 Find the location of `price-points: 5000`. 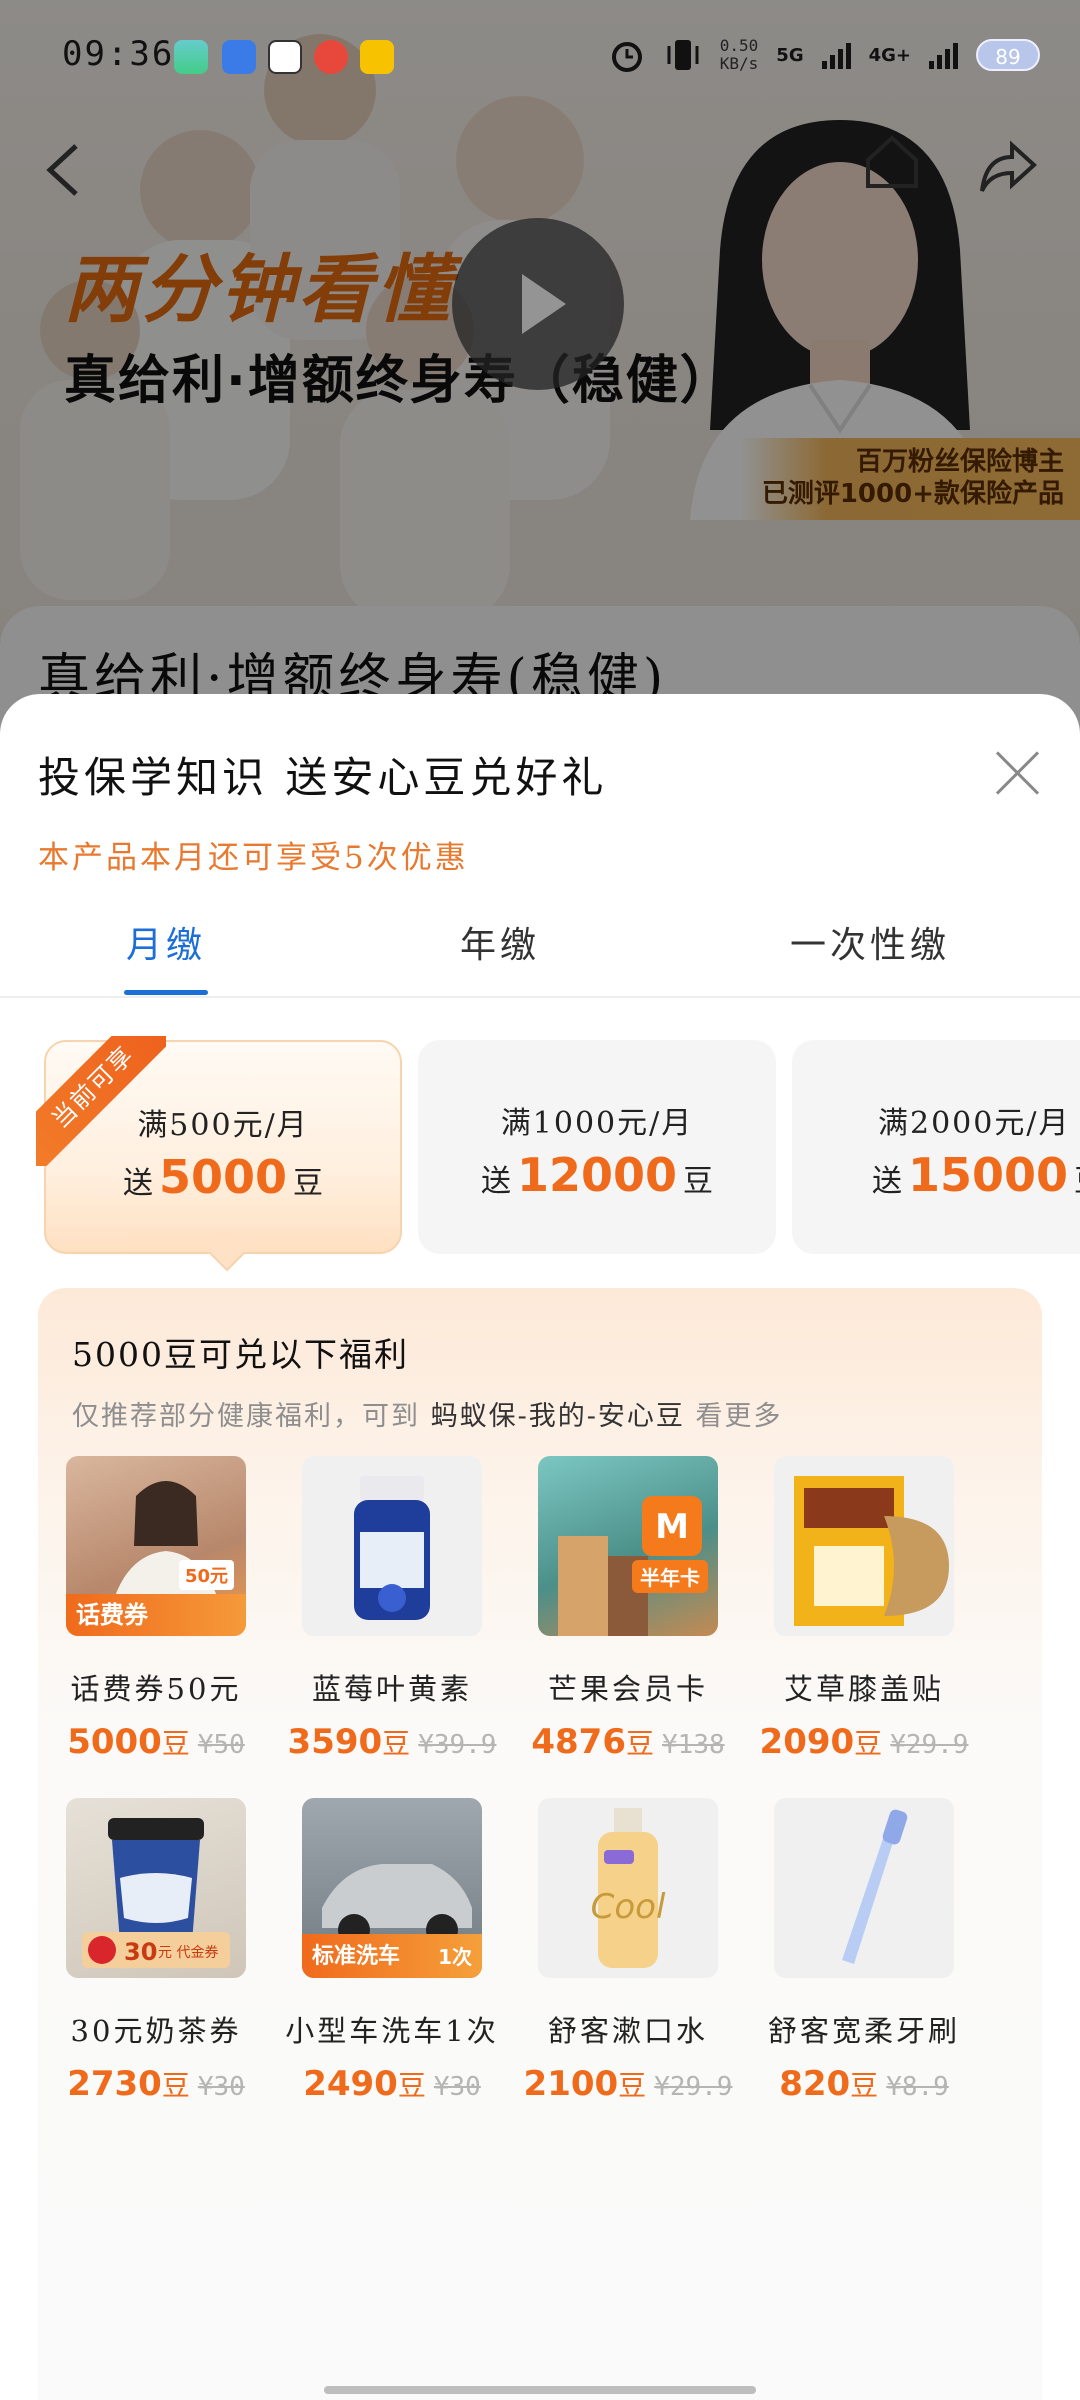

price-points: 5000 is located at coordinates (114, 1742).